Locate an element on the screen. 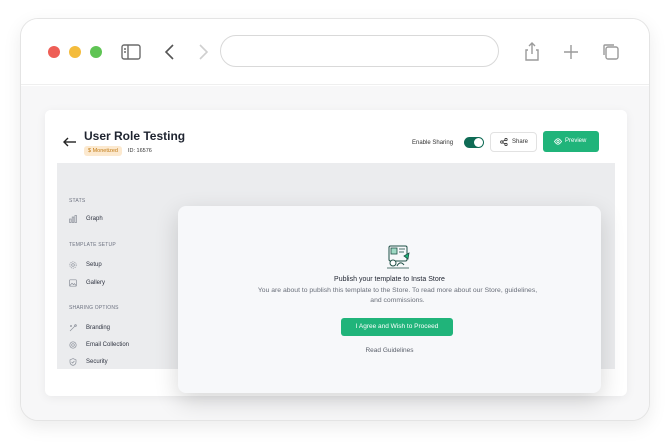 Image resolution: width=671 pixels, height=443 pixels. template-id: ID: 16576 is located at coordinates (140, 151).